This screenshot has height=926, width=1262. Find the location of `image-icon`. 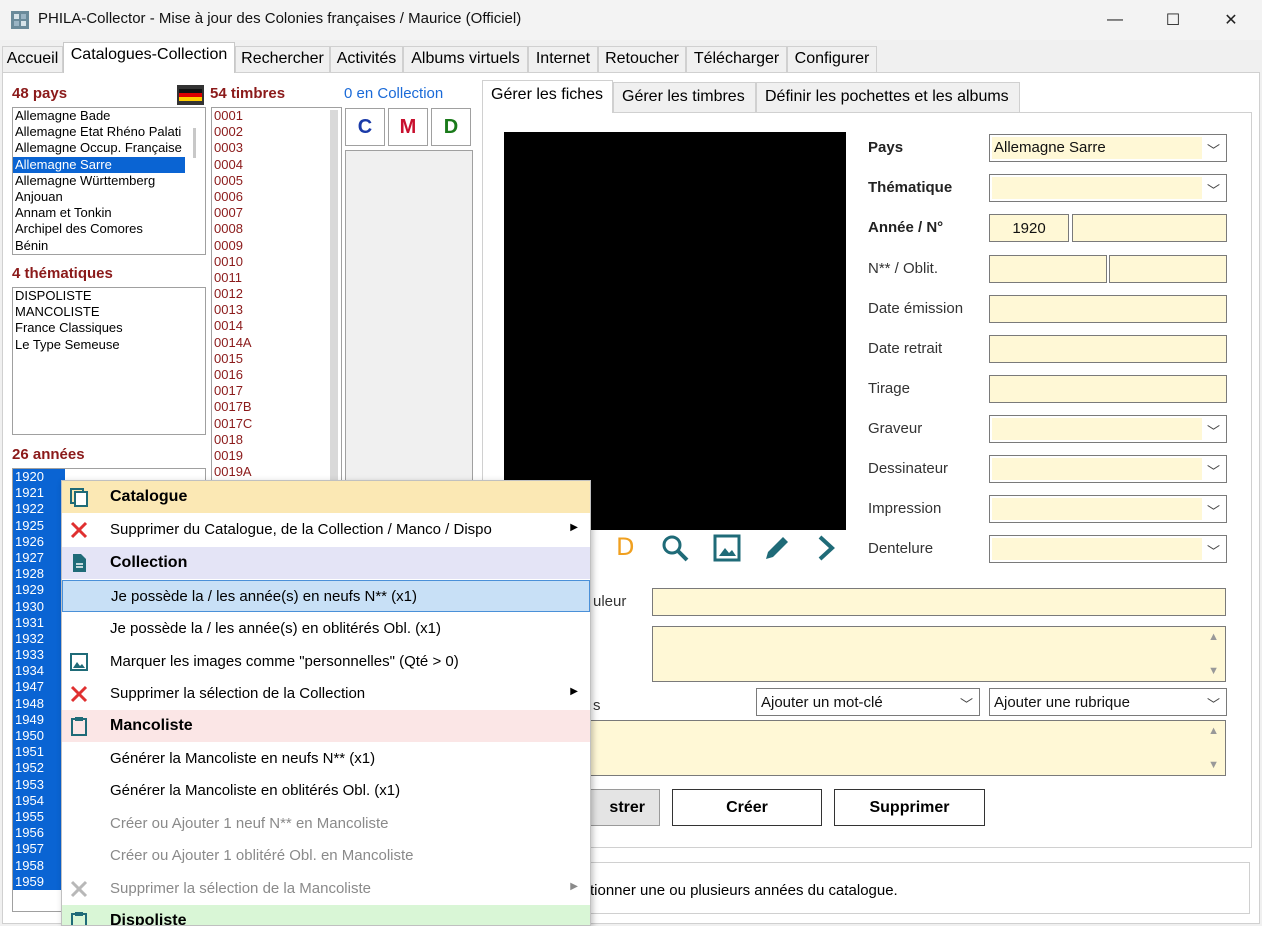

image-icon is located at coordinates (727, 548).